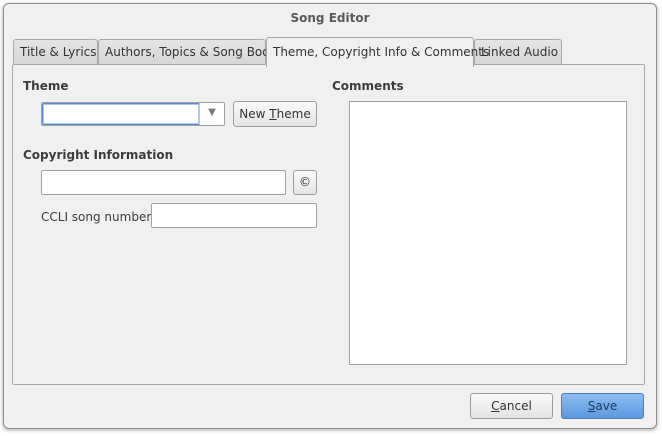  I want to click on new-theme-label-mnemonic: T, so click(273, 114).